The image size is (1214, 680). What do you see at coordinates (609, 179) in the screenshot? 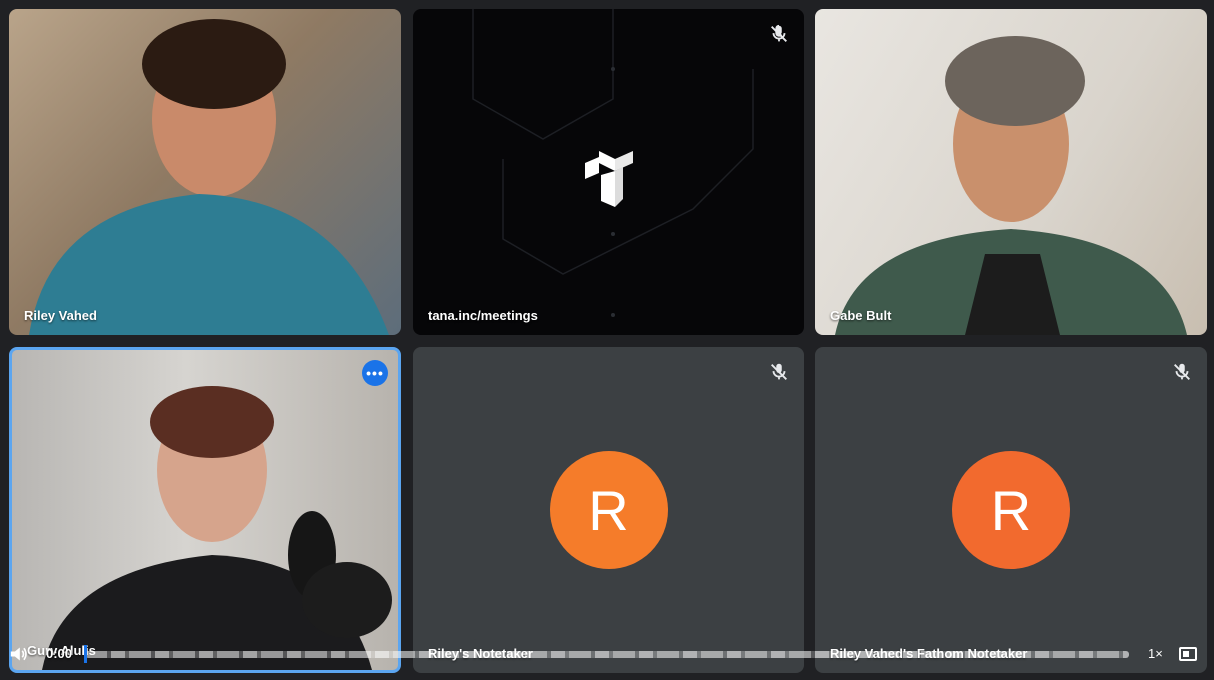
I see `tana-logo` at bounding box center [609, 179].